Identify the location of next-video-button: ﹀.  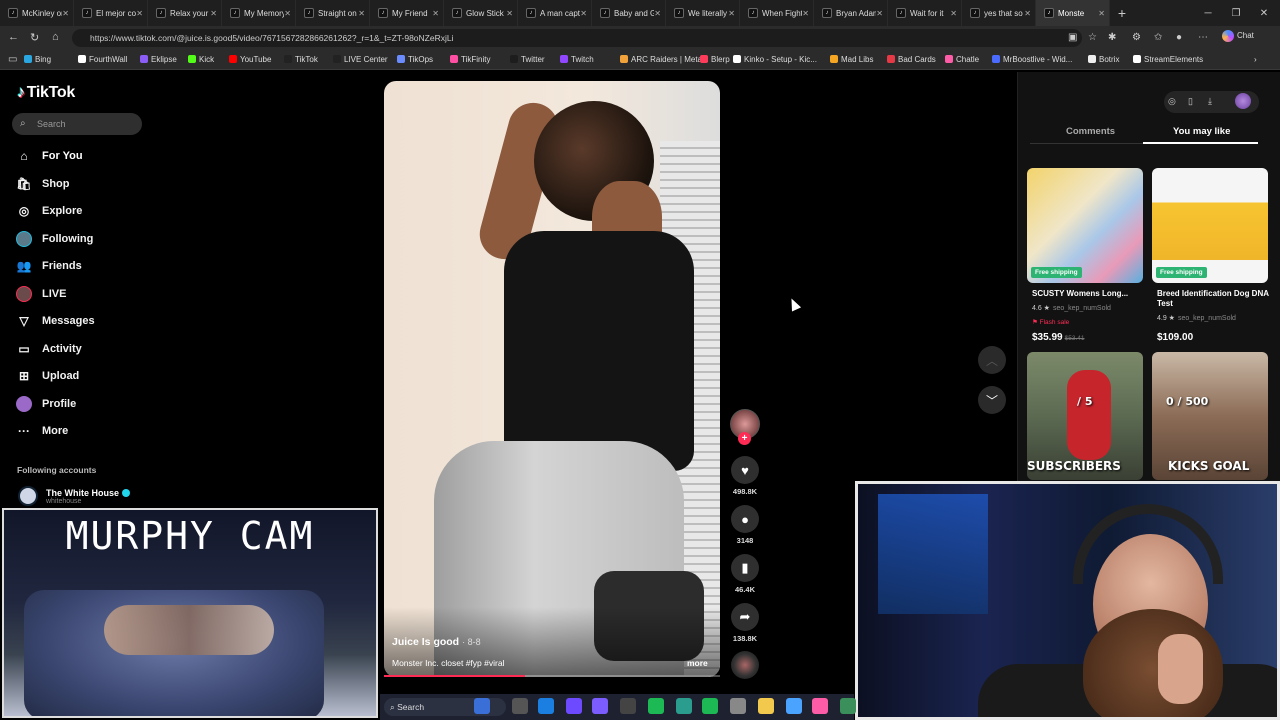
(992, 400).